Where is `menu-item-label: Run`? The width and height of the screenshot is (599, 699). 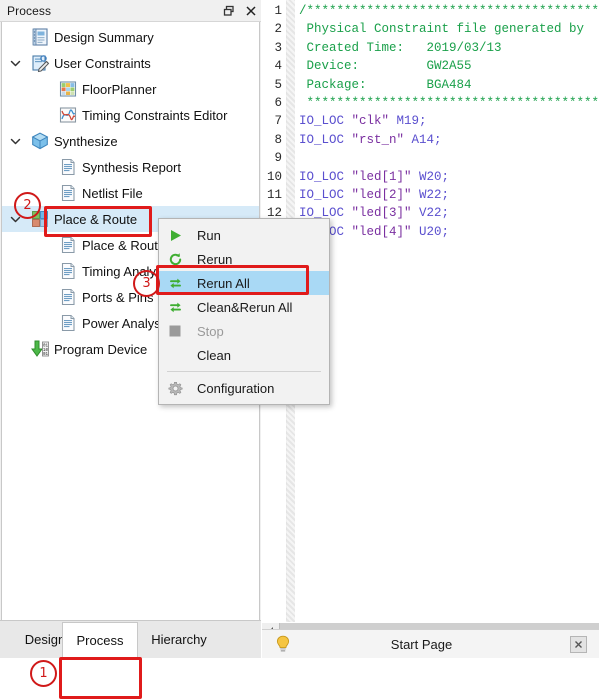 menu-item-label: Run is located at coordinates (209, 235).